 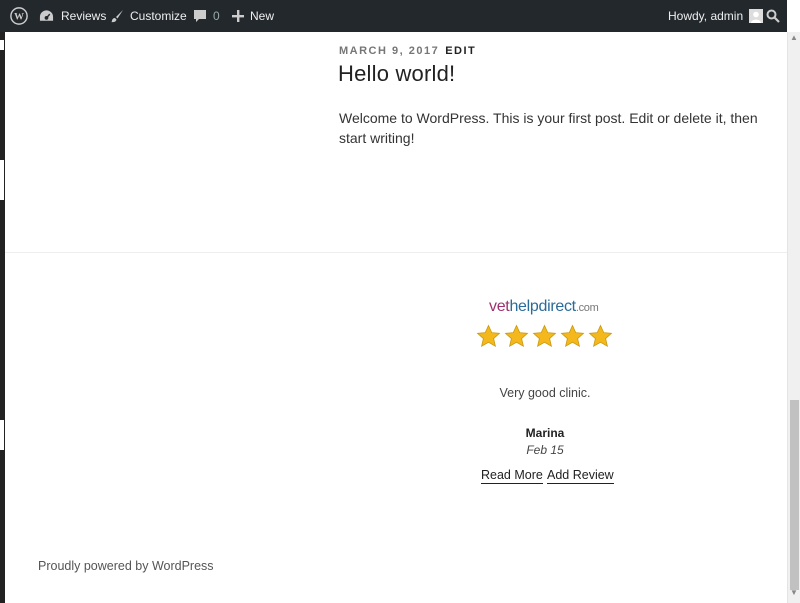 I want to click on vethelpdirect-logo: vethelpdirect.com, so click(x=544, y=307).